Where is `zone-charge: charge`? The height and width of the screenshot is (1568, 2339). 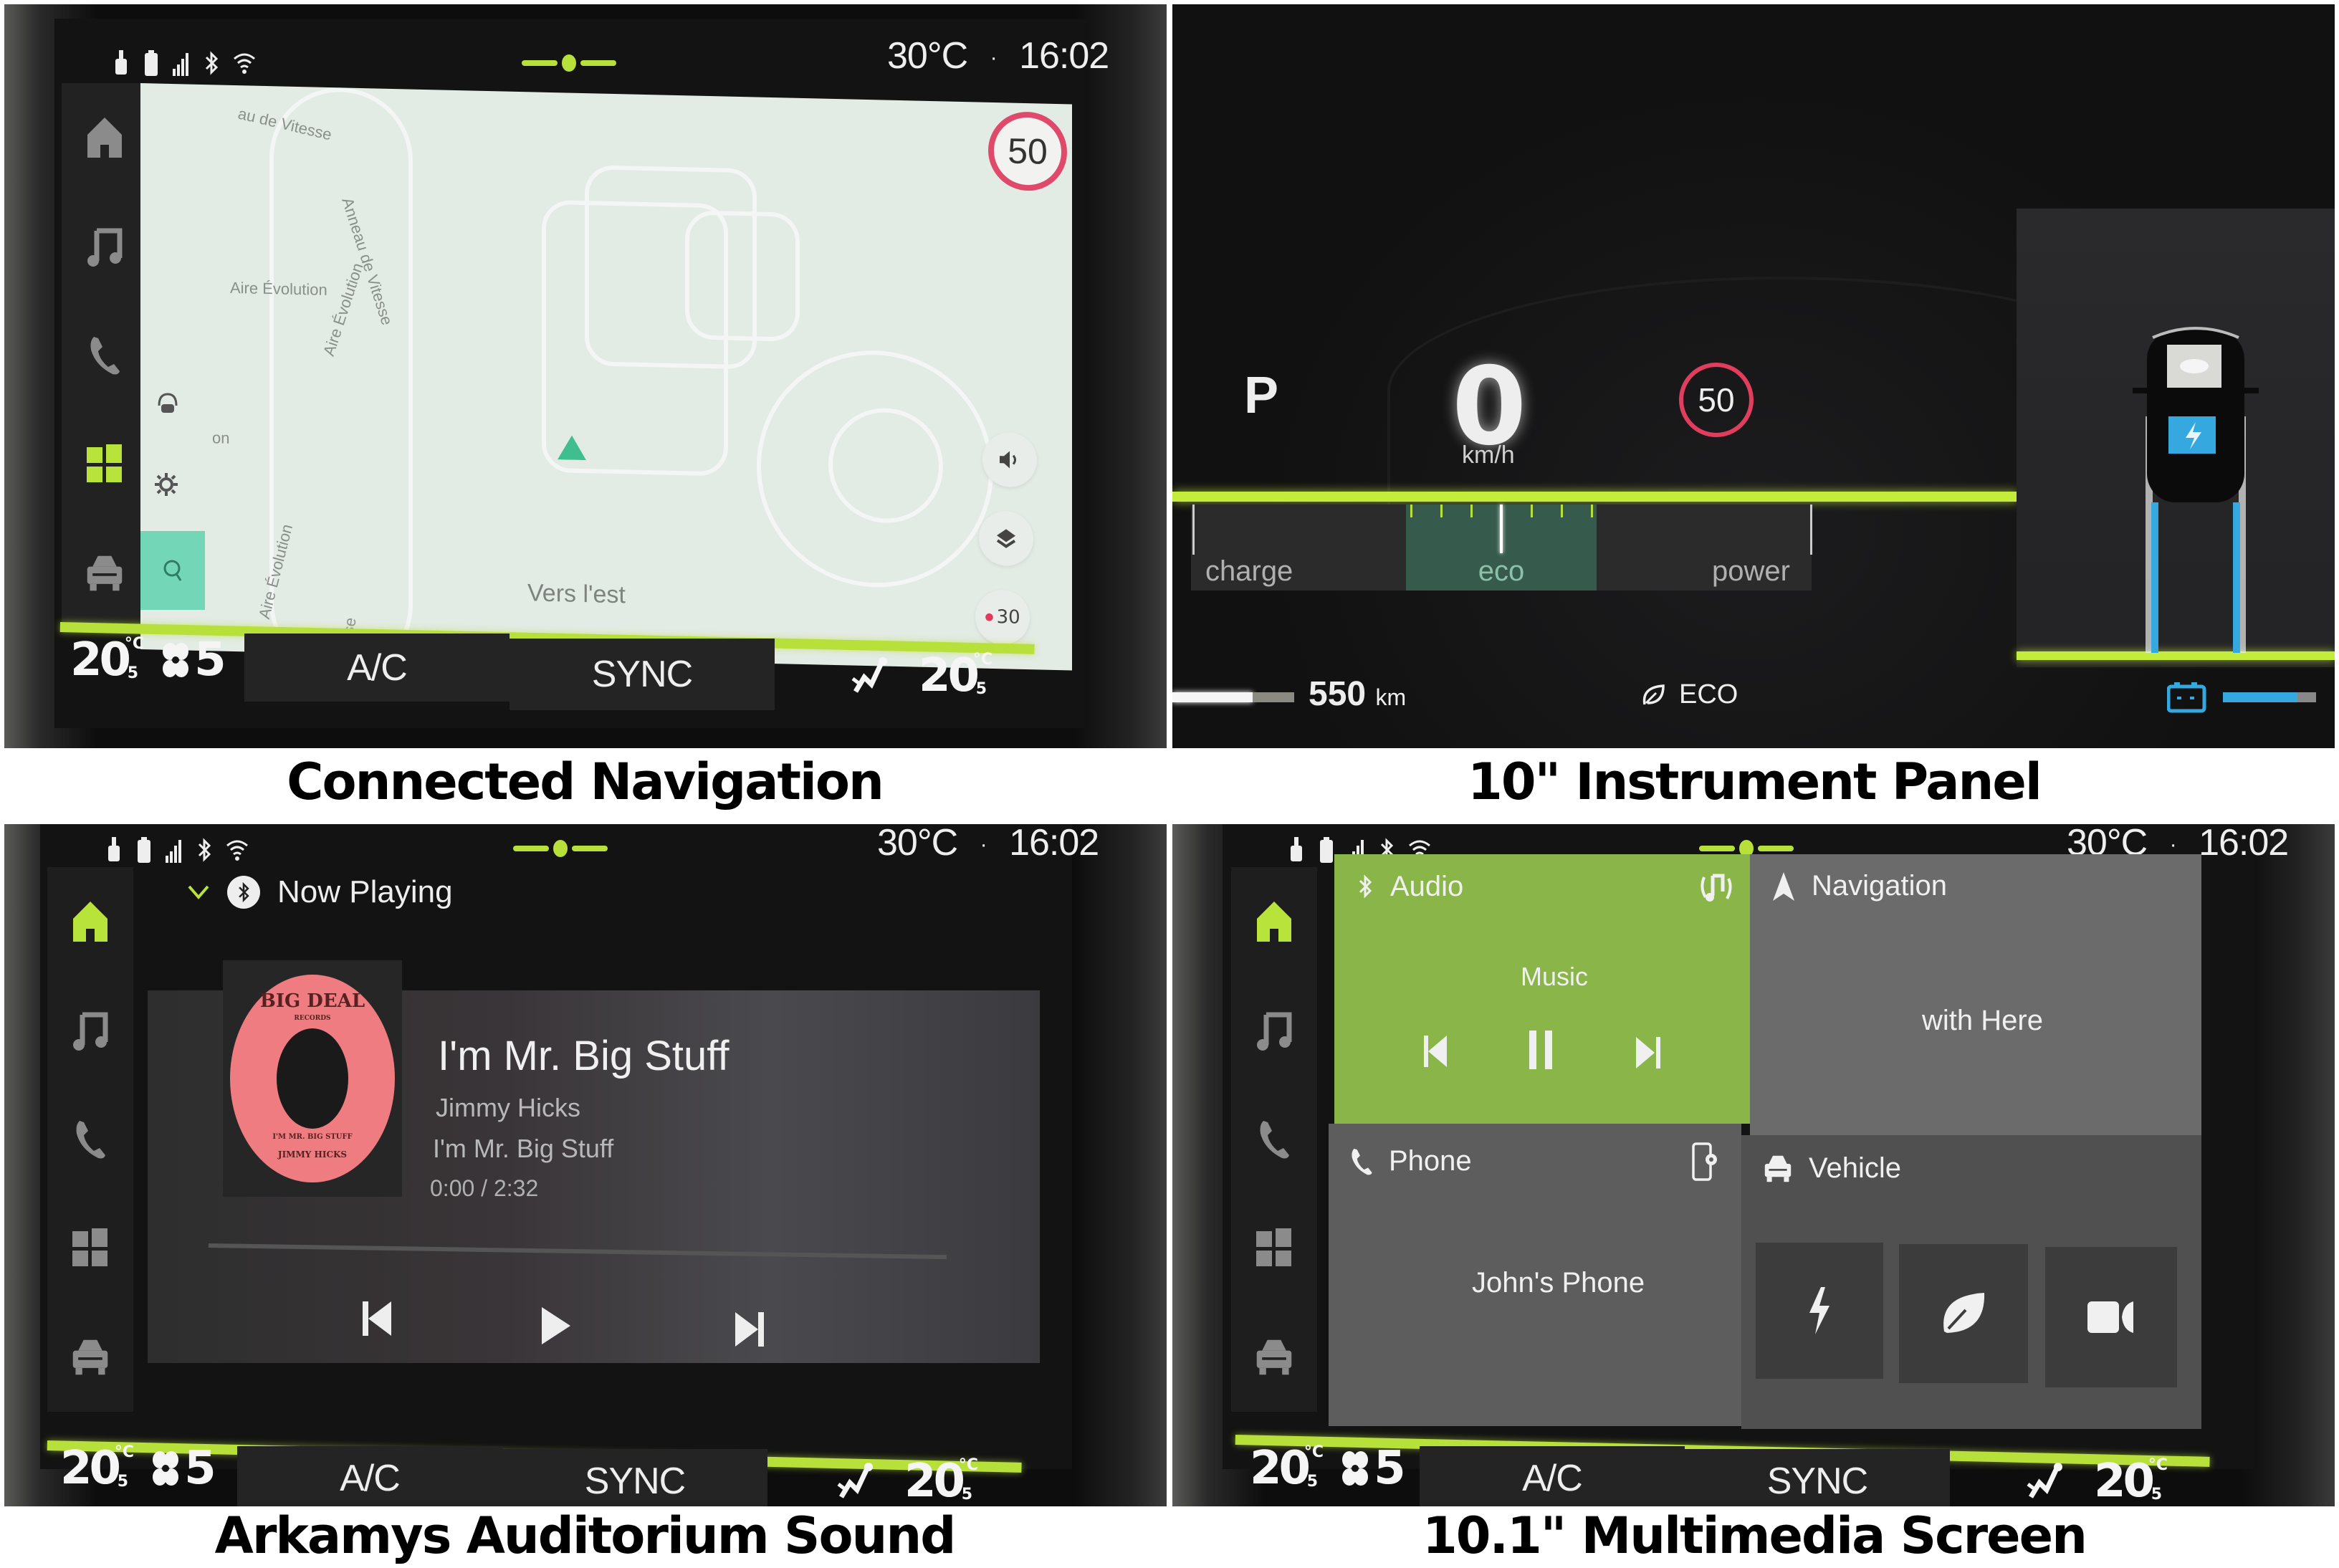 zone-charge: charge is located at coordinates (1298, 548).